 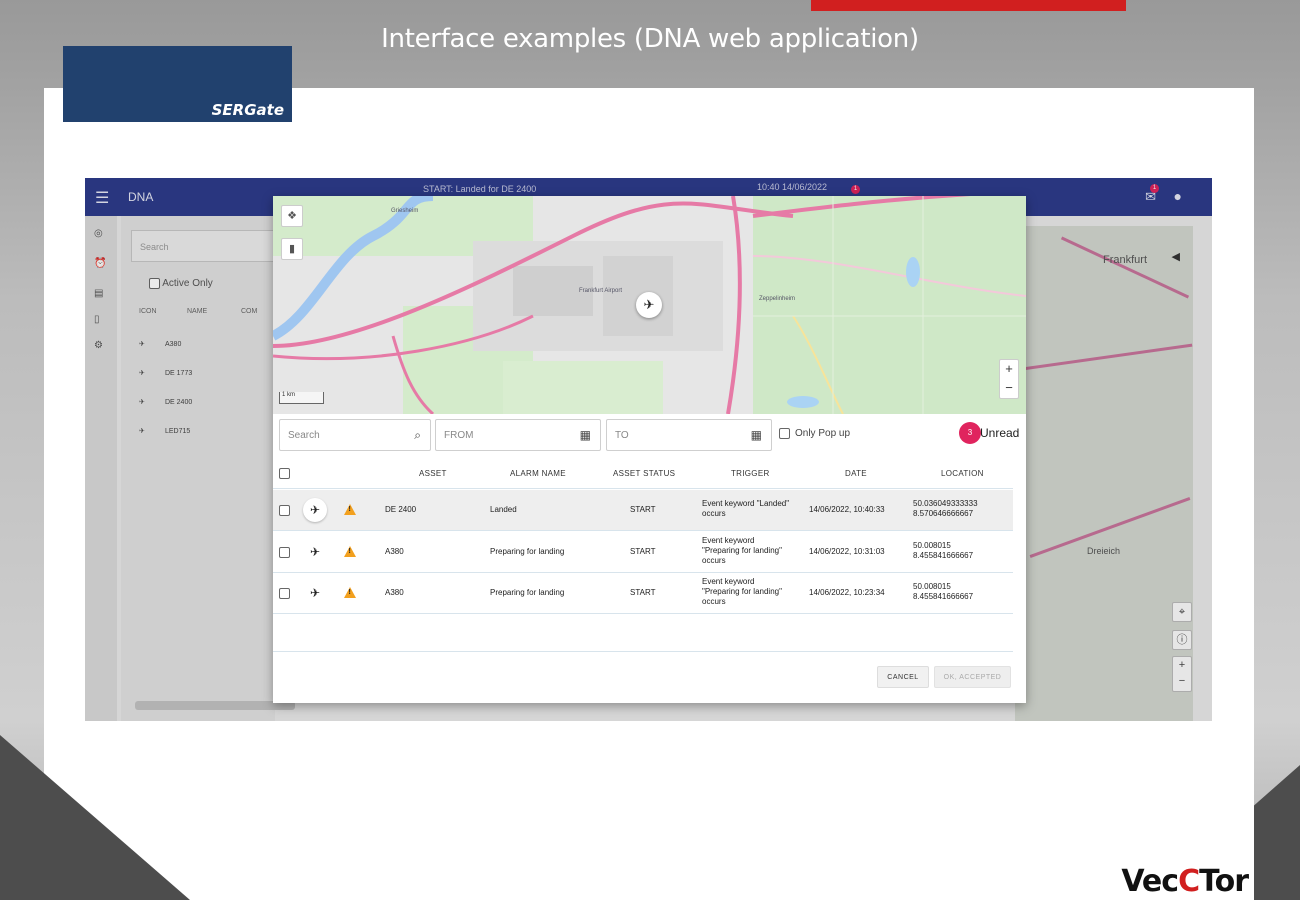 I want to click on zoom-in-button: +, so click(x=1009, y=369).